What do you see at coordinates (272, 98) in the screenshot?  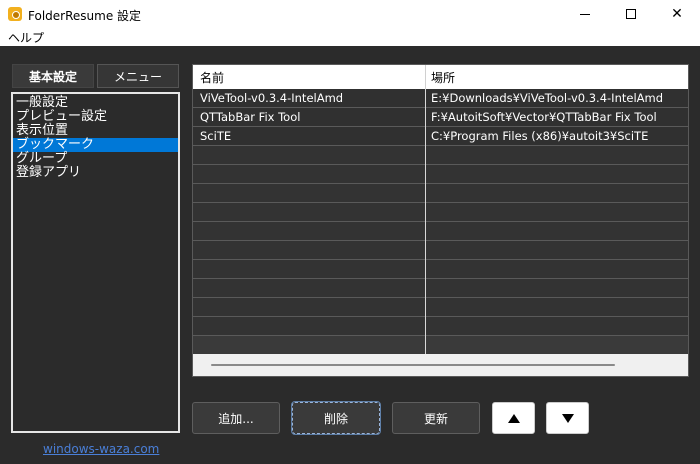 I see `cell-name: ViVeTool-v0.3.4-IntelAmd` at bounding box center [272, 98].